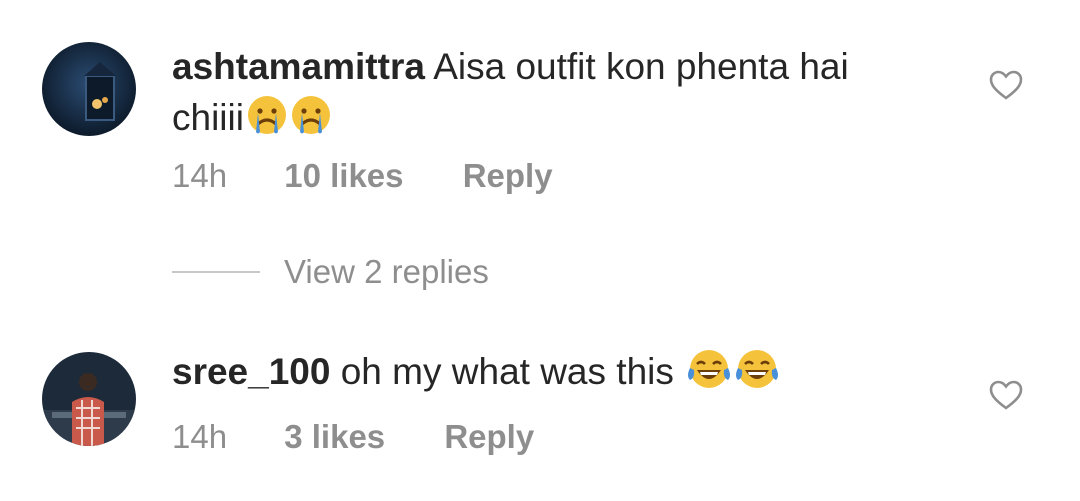  Describe the element at coordinates (334, 437) in the screenshot. I see `comment-likes: 3 likes` at that location.